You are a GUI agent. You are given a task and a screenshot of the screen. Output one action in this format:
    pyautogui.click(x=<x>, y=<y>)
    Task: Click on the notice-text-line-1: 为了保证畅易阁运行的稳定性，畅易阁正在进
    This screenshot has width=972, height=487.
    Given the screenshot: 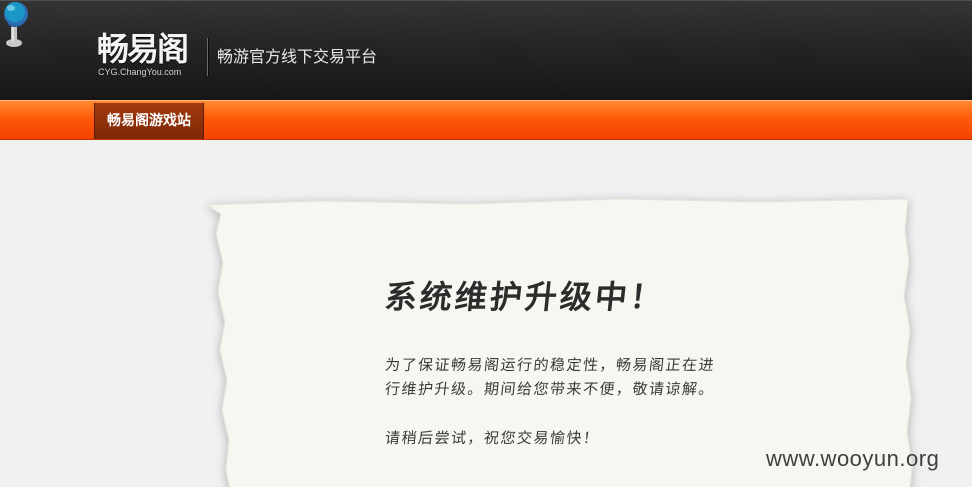 What is the action you would take?
    pyautogui.click(x=550, y=365)
    